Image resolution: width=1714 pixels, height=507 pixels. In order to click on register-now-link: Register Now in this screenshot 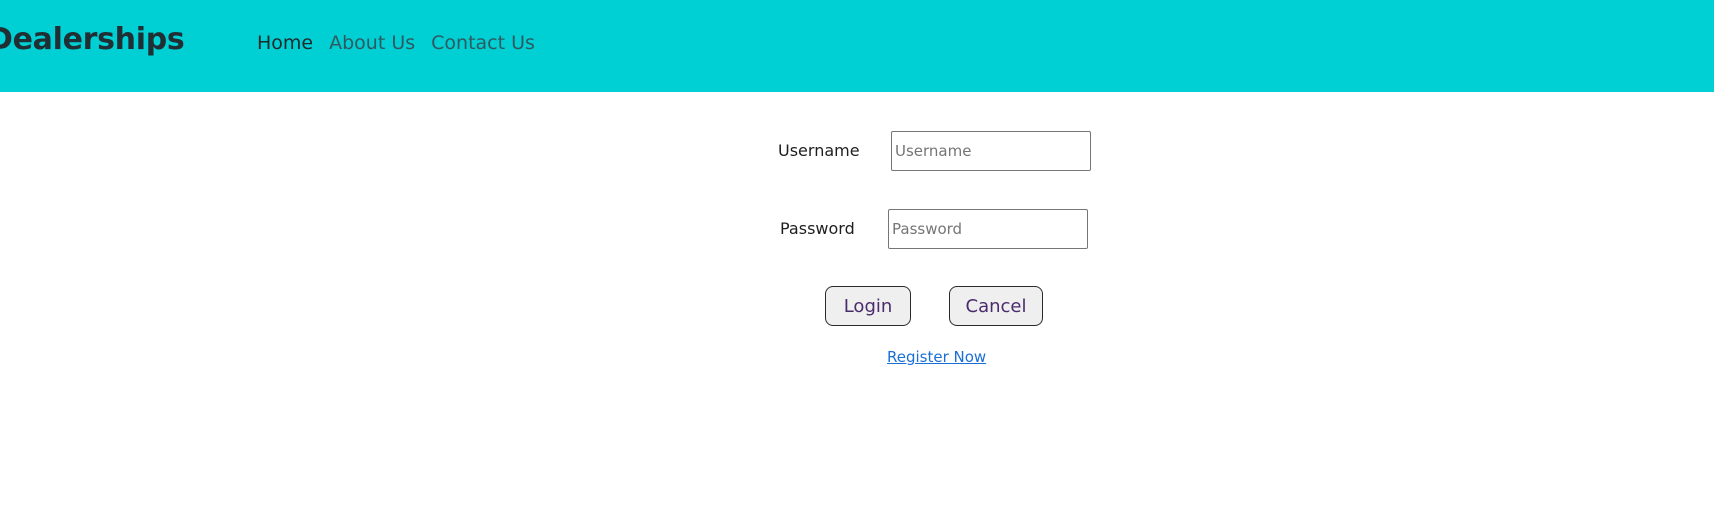, I will do `click(936, 357)`.